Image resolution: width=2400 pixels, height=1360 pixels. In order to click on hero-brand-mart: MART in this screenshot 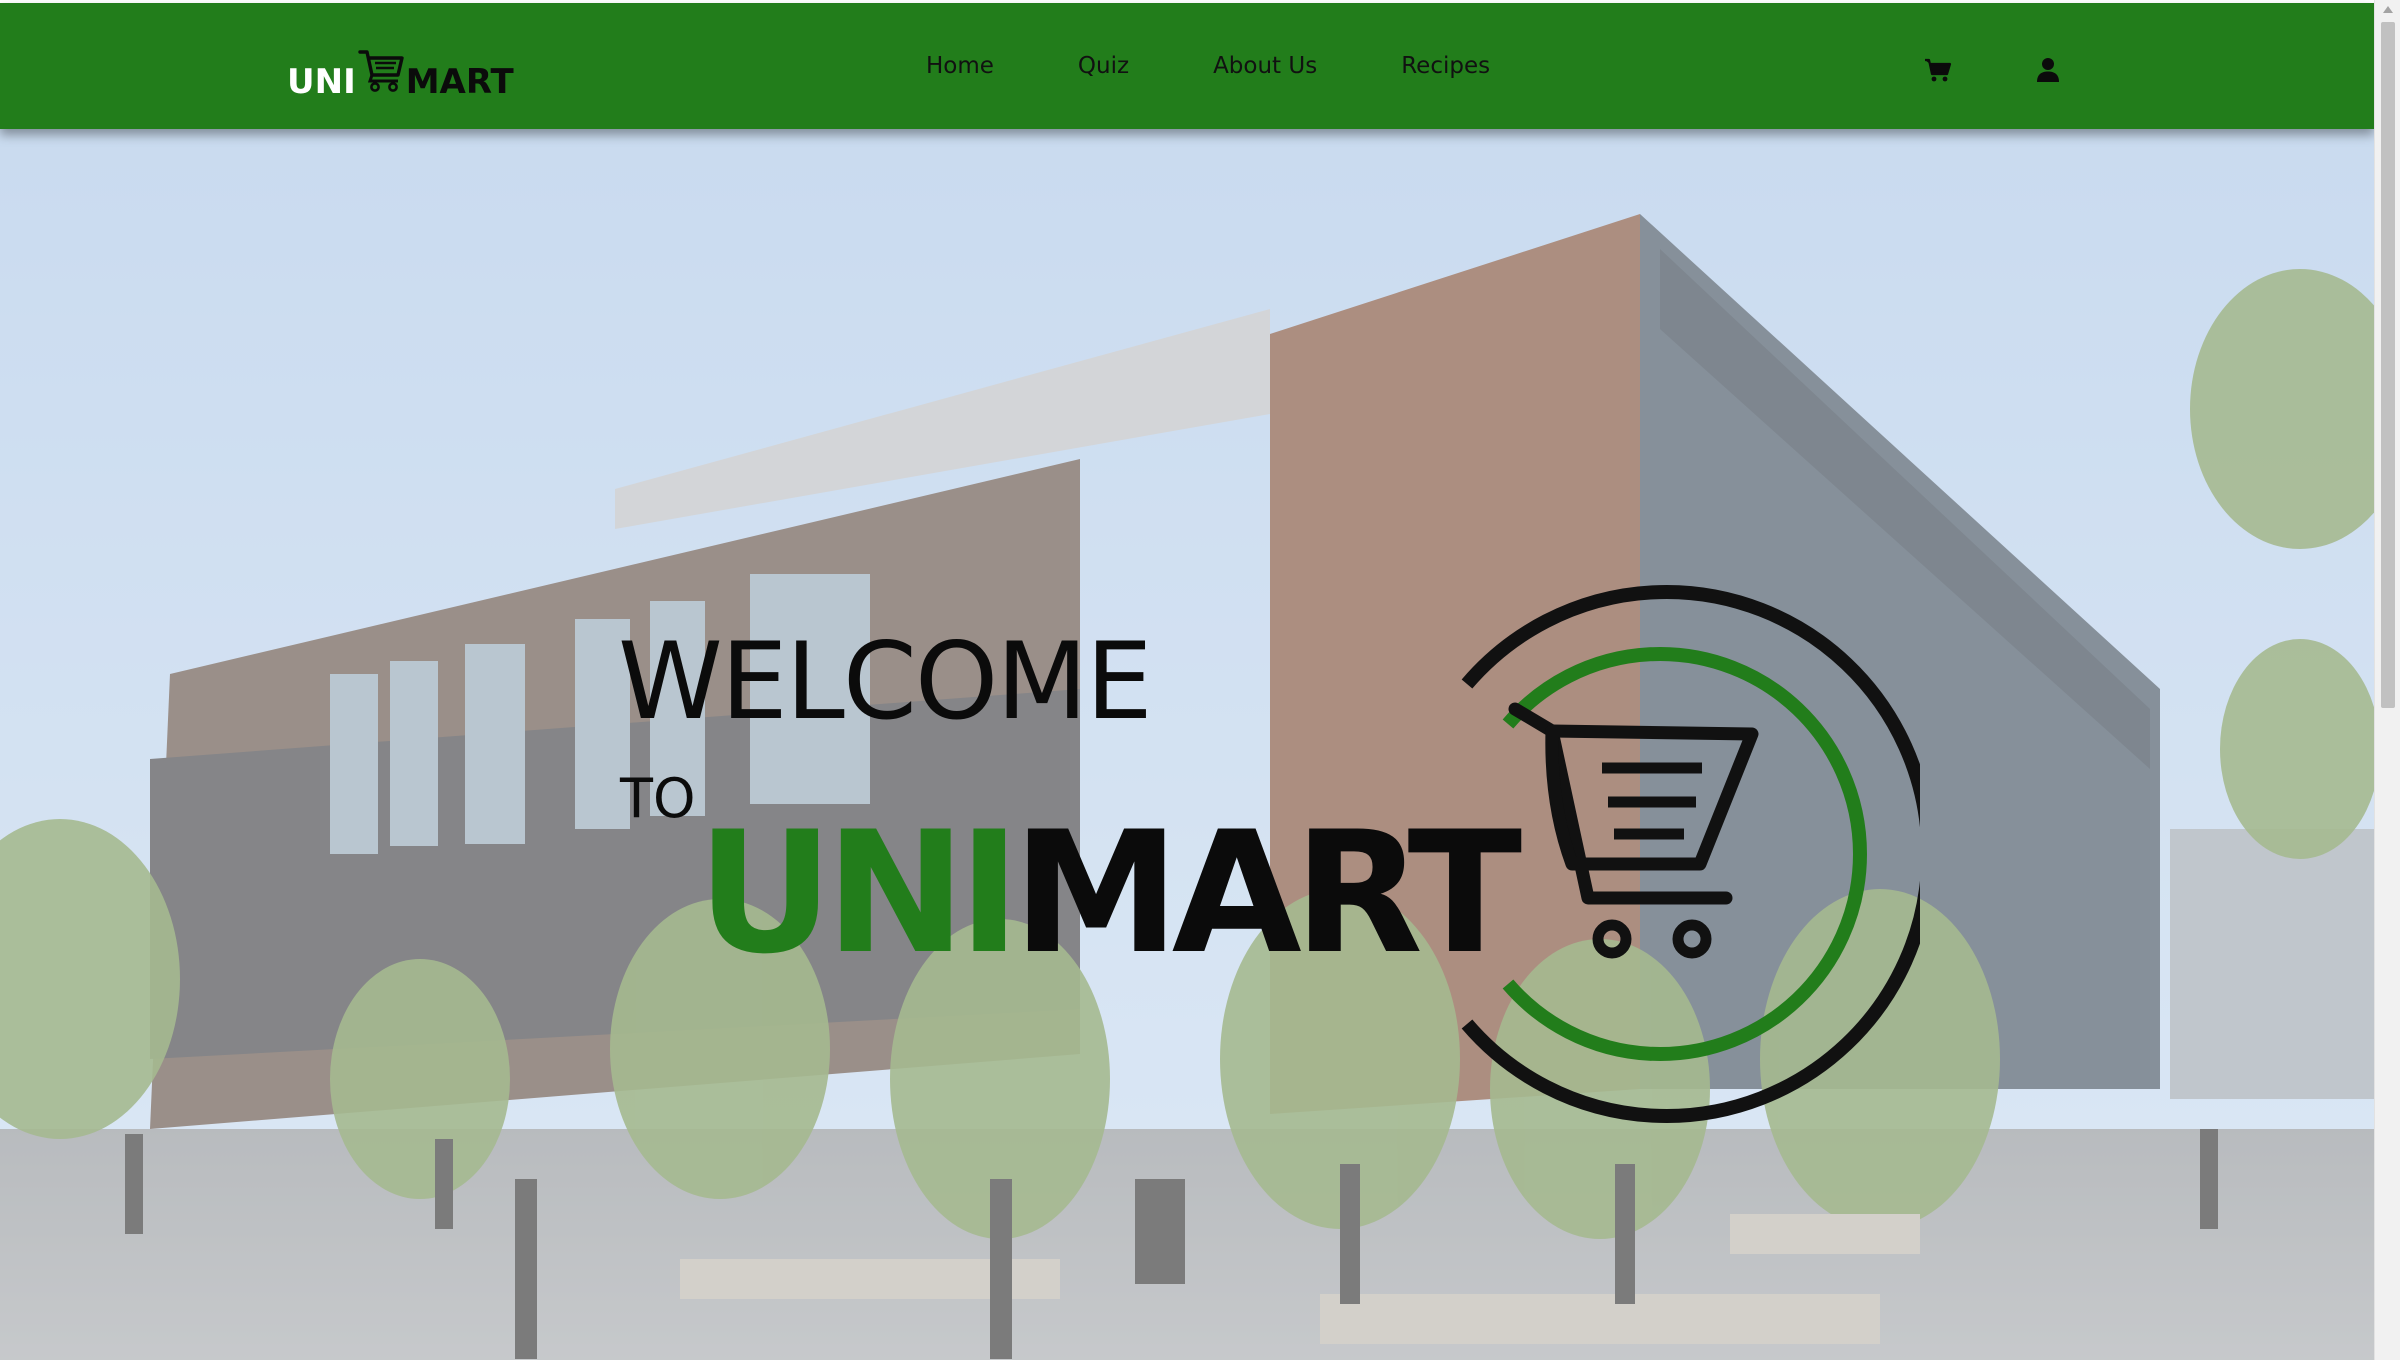, I will do `click(1267, 893)`.